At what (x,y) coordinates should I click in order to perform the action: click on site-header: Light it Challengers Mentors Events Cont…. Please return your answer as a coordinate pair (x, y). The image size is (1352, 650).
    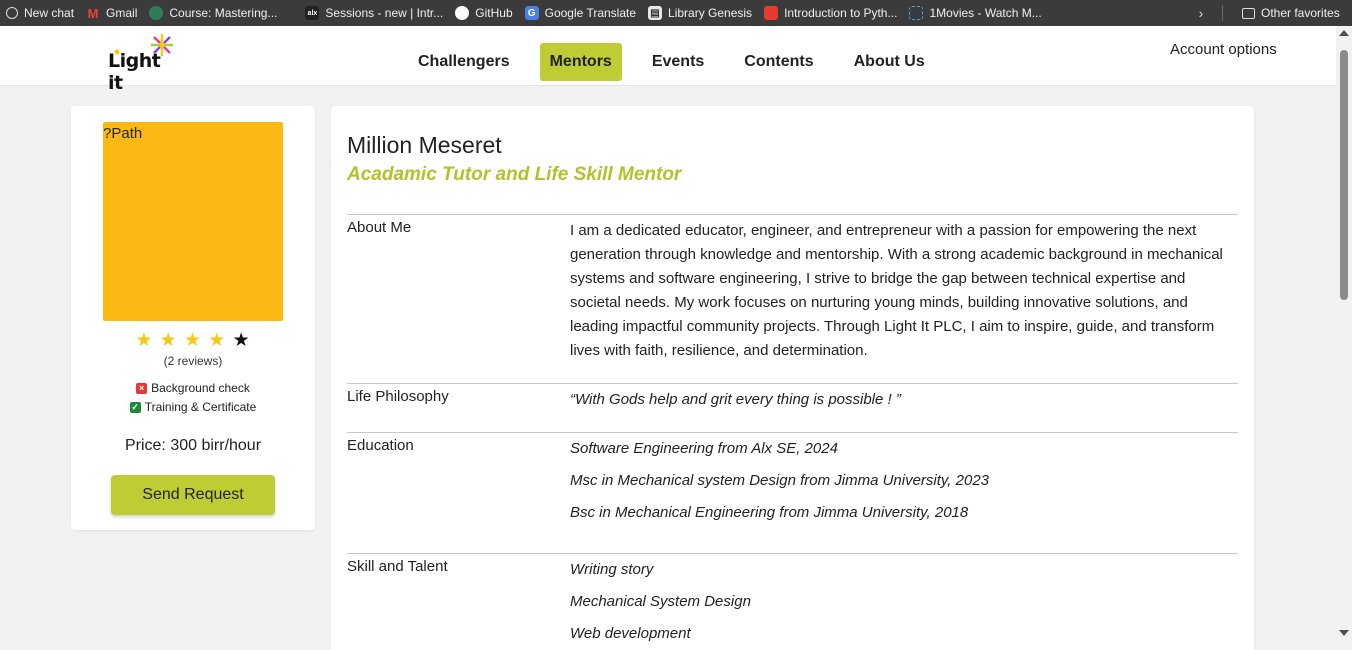
    Looking at the image, I should click on (668, 60).